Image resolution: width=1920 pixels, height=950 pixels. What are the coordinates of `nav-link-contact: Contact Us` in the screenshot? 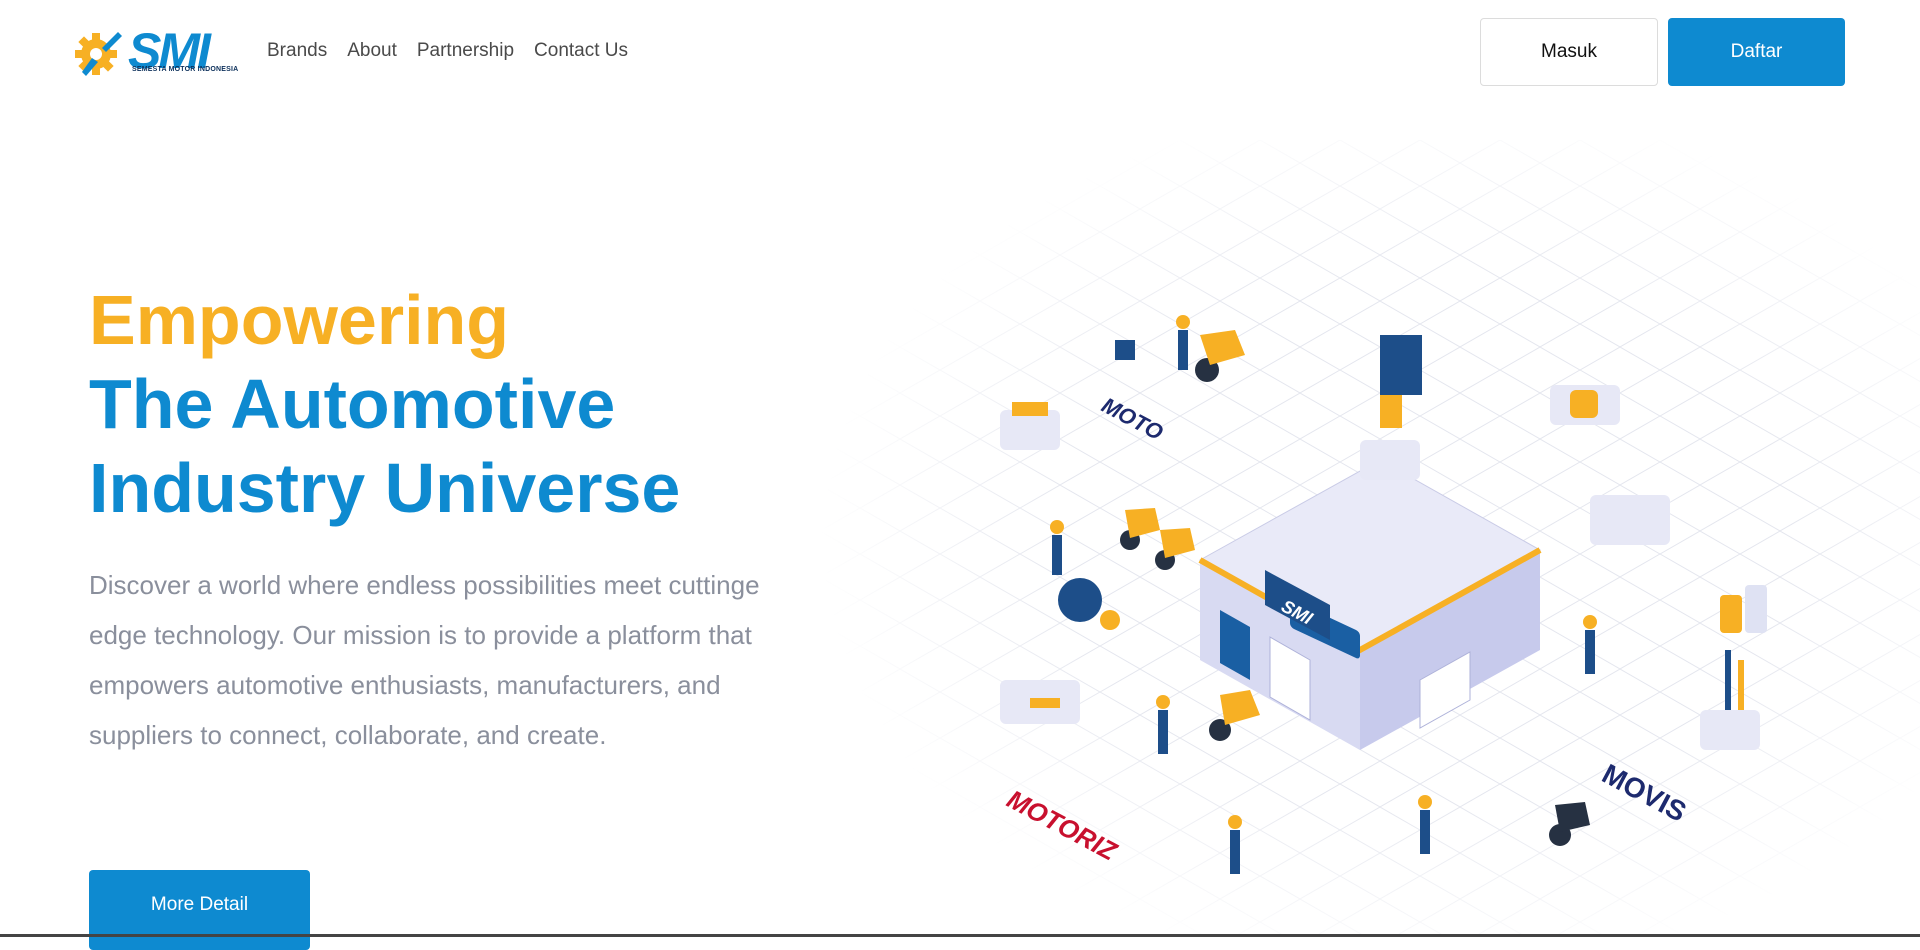 It's located at (581, 51).